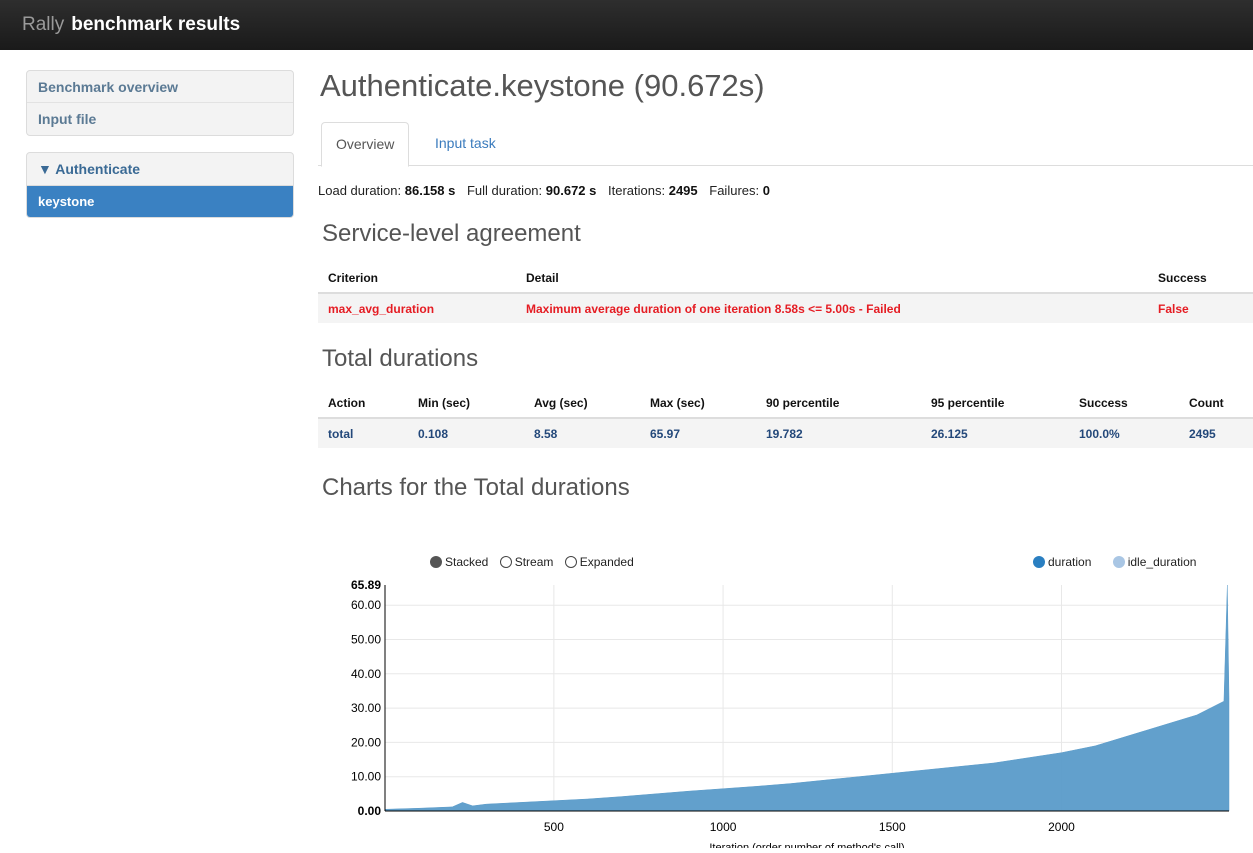 The image size is (1253, 853). I want to click on column-header: Criterion, so click(417, 279).